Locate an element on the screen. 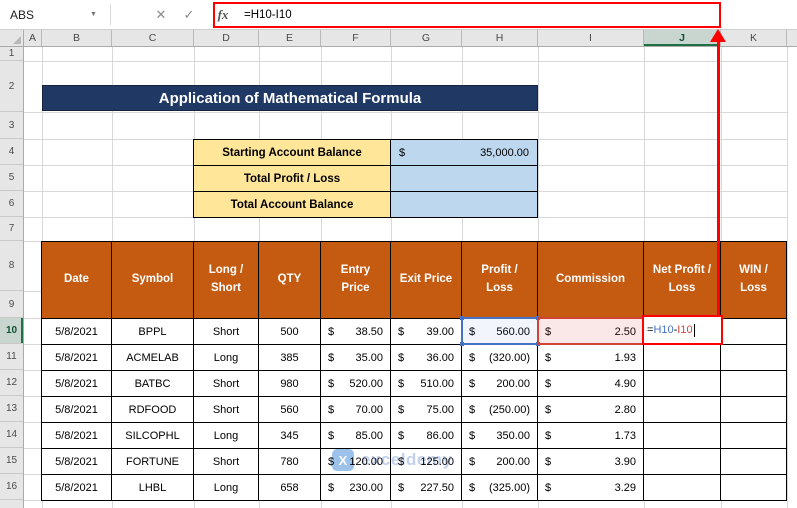  header-entry-price: Entry Price is located at coordinates (356, 280).